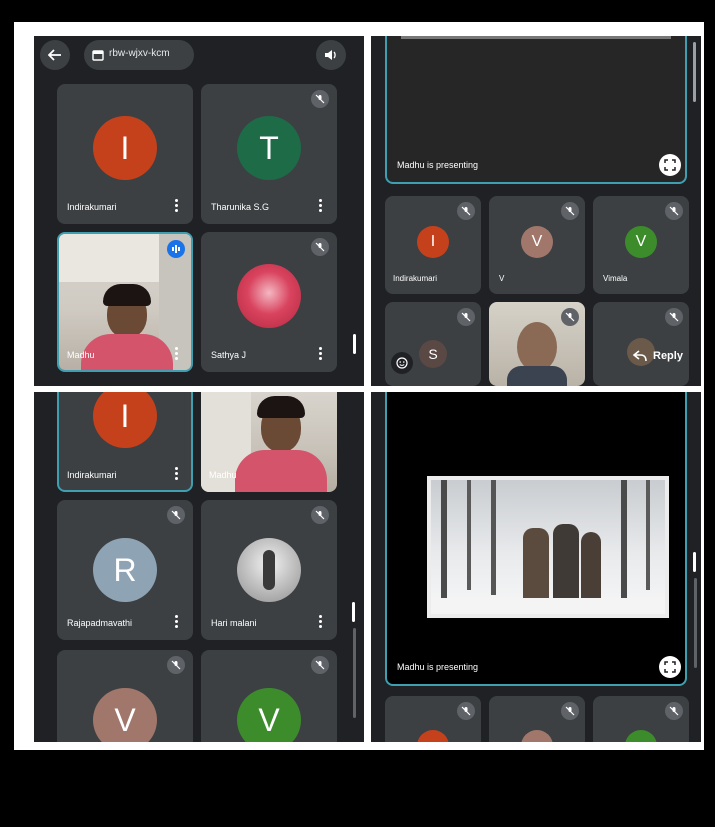  What do you see at coordinates (269, 148) in the screenshot?
I see `avatar: T` at bounding box center [269, 148].